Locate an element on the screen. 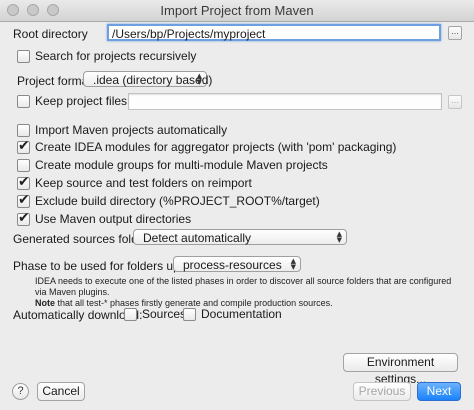 The height and width of the screenshot is (410, 474). exclude-build-dir-checkbox: ✔ is located at coordinates (23, 200).